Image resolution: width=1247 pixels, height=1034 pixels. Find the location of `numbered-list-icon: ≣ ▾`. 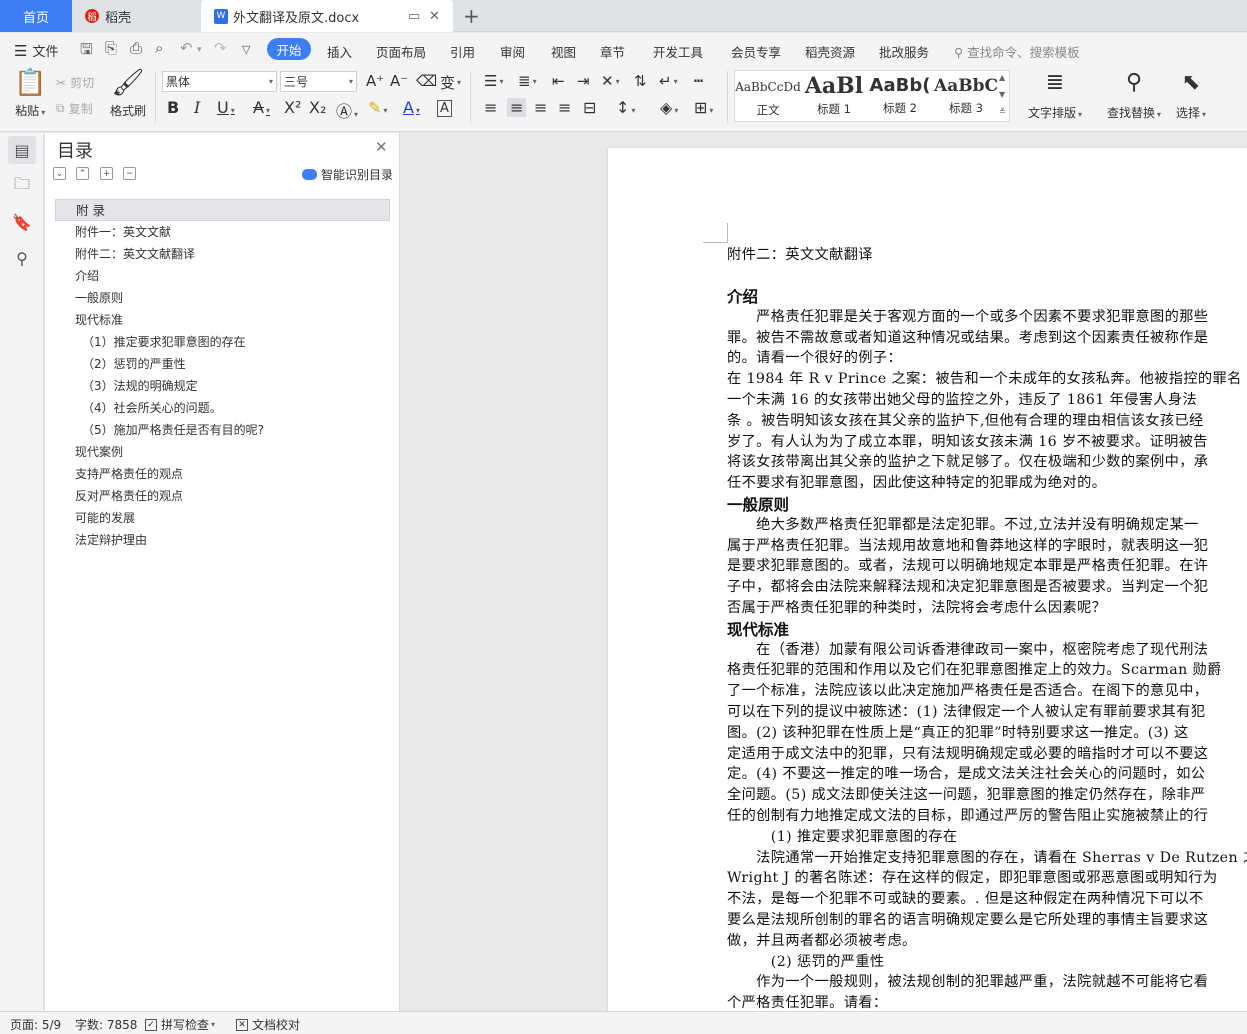

numbered-list-icon: ≣ ▾ is located at coordinates (527, 81).